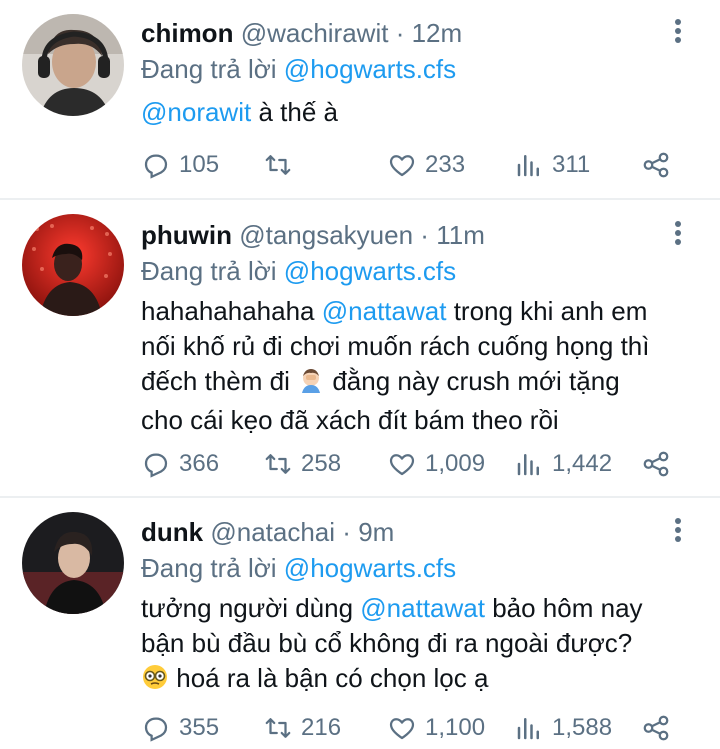  I want to click on person-facepalming-emoji-icon, so click(311, 384).